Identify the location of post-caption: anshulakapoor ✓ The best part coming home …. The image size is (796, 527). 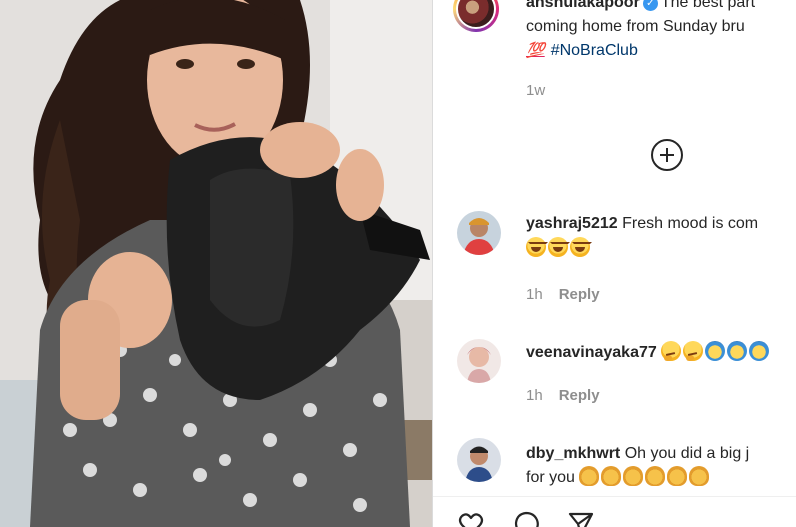
(661, 31).